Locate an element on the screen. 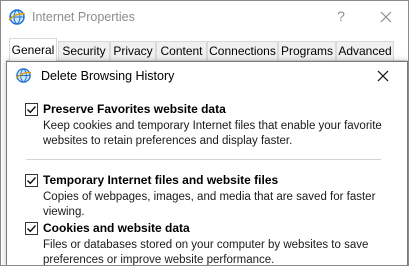  dialog-title: Delete Browsing History is located at coordinates (108, 76).